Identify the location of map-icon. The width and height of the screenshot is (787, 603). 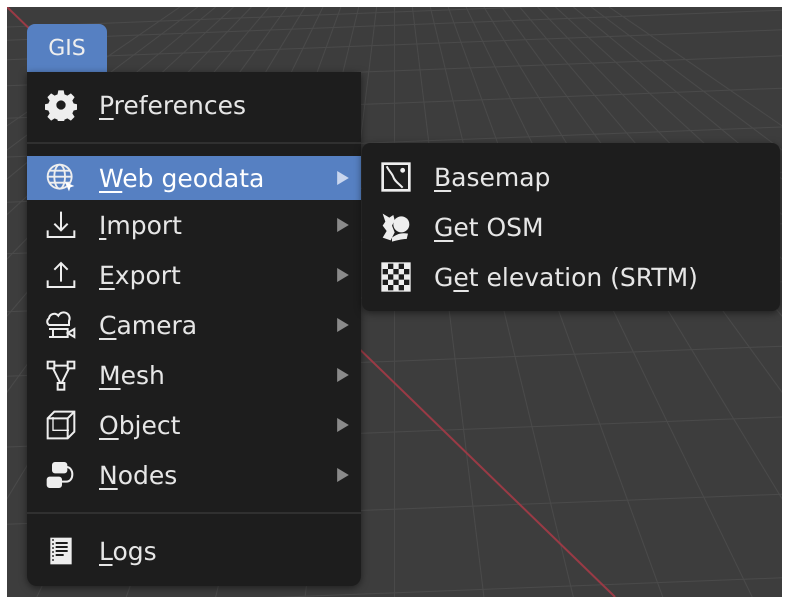
(396, 177).